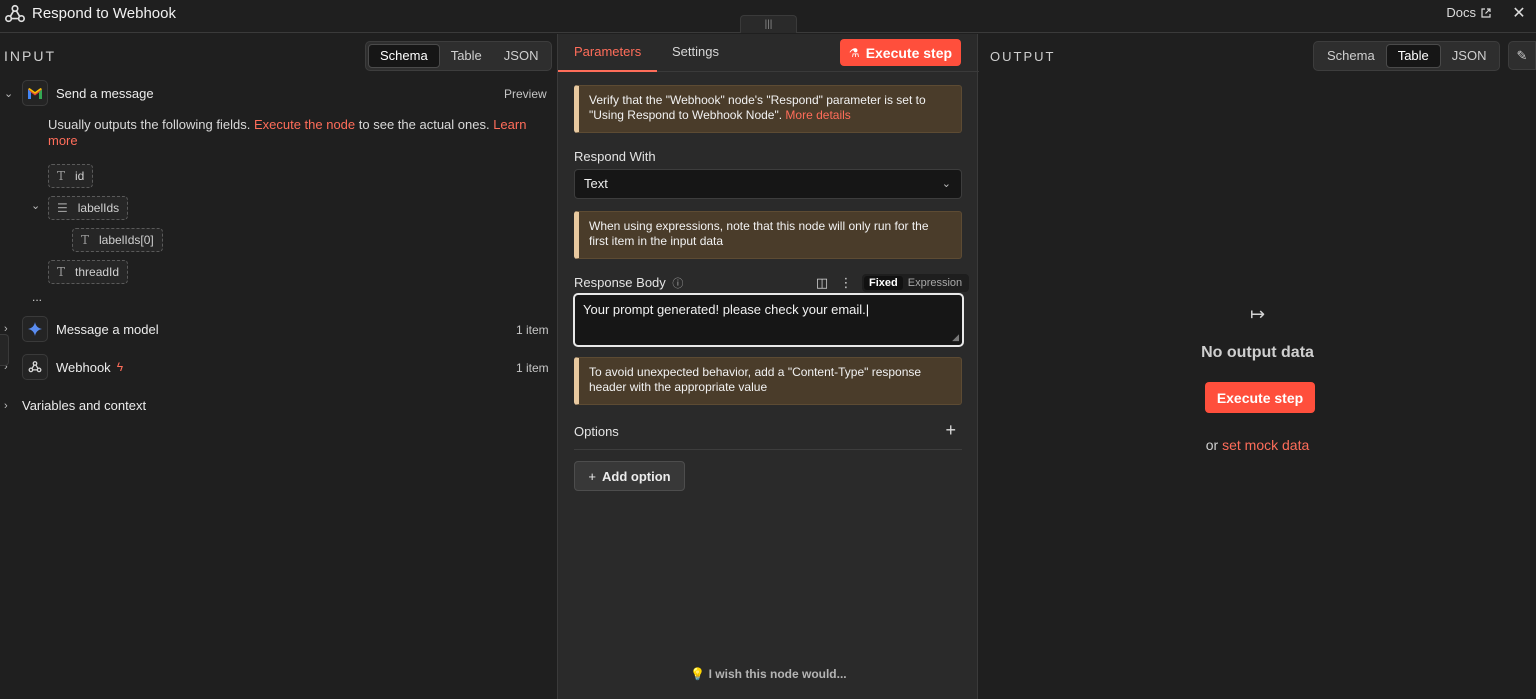 Image resolution: width=1536 pixels, height=699 pixels. I want to click on field-pill-id: T id, so click(71, 176).